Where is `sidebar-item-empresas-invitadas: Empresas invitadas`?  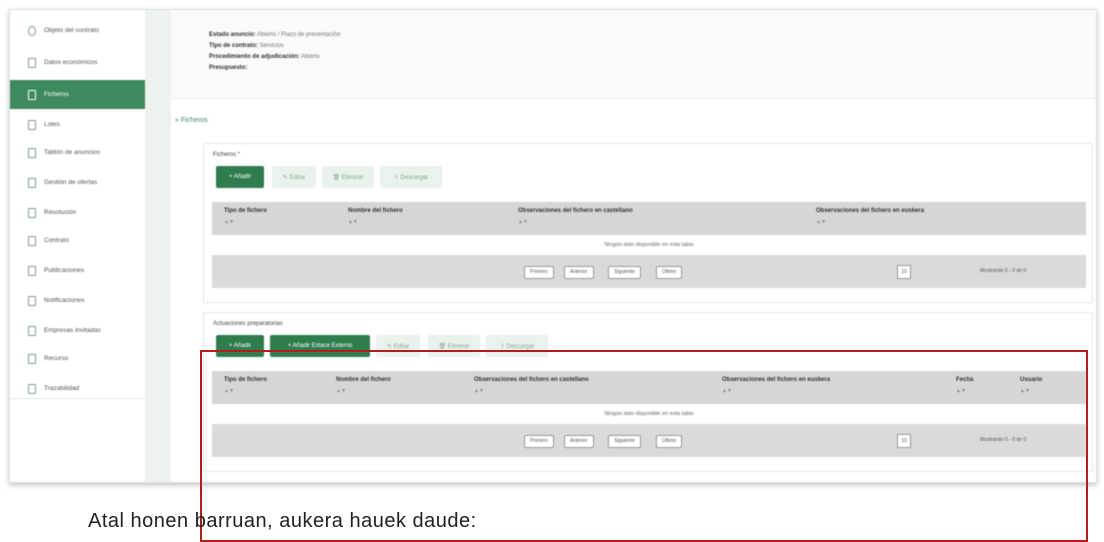 sidebar-item-empresas-invitadas: Empresas invitadas is located at coordinates (77, 330).